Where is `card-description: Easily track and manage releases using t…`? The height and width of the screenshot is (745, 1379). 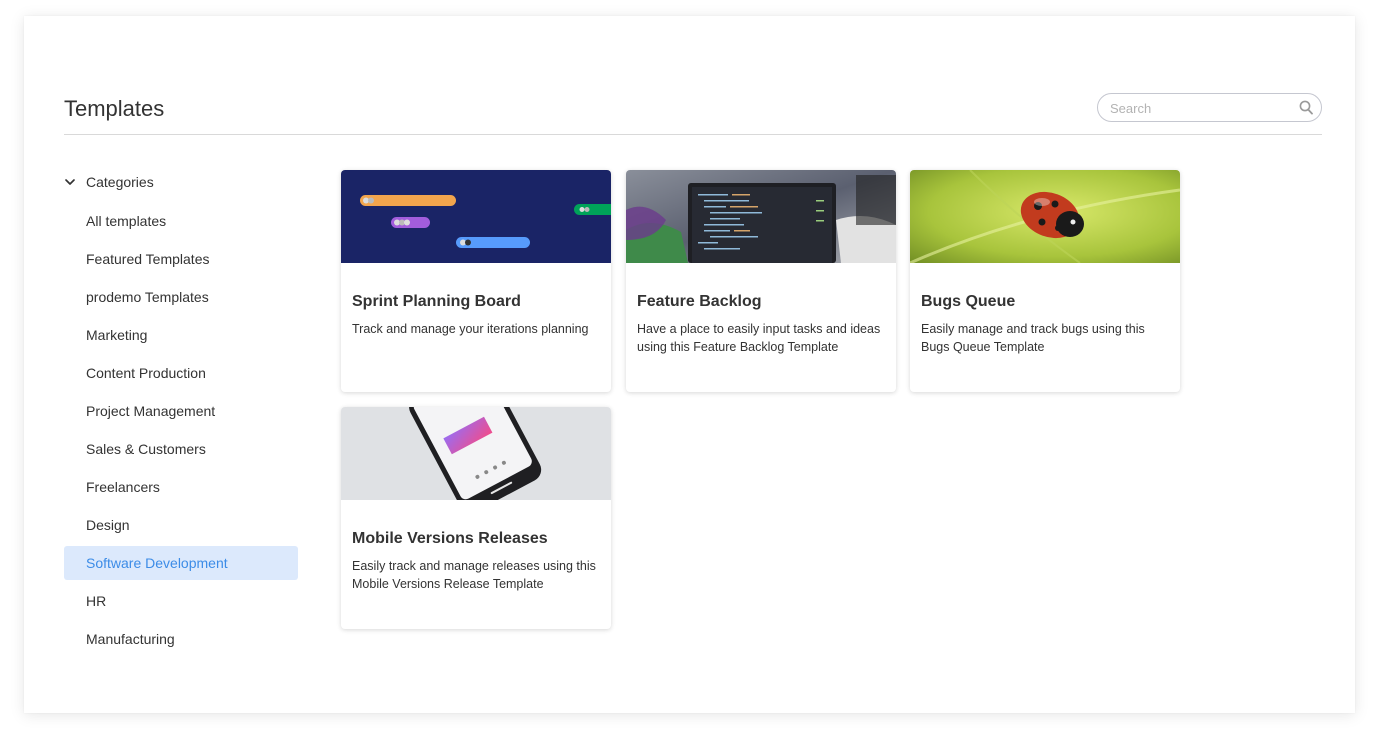 card-description: Easily track and manage releases using t… is located at coordinates (474, 575).